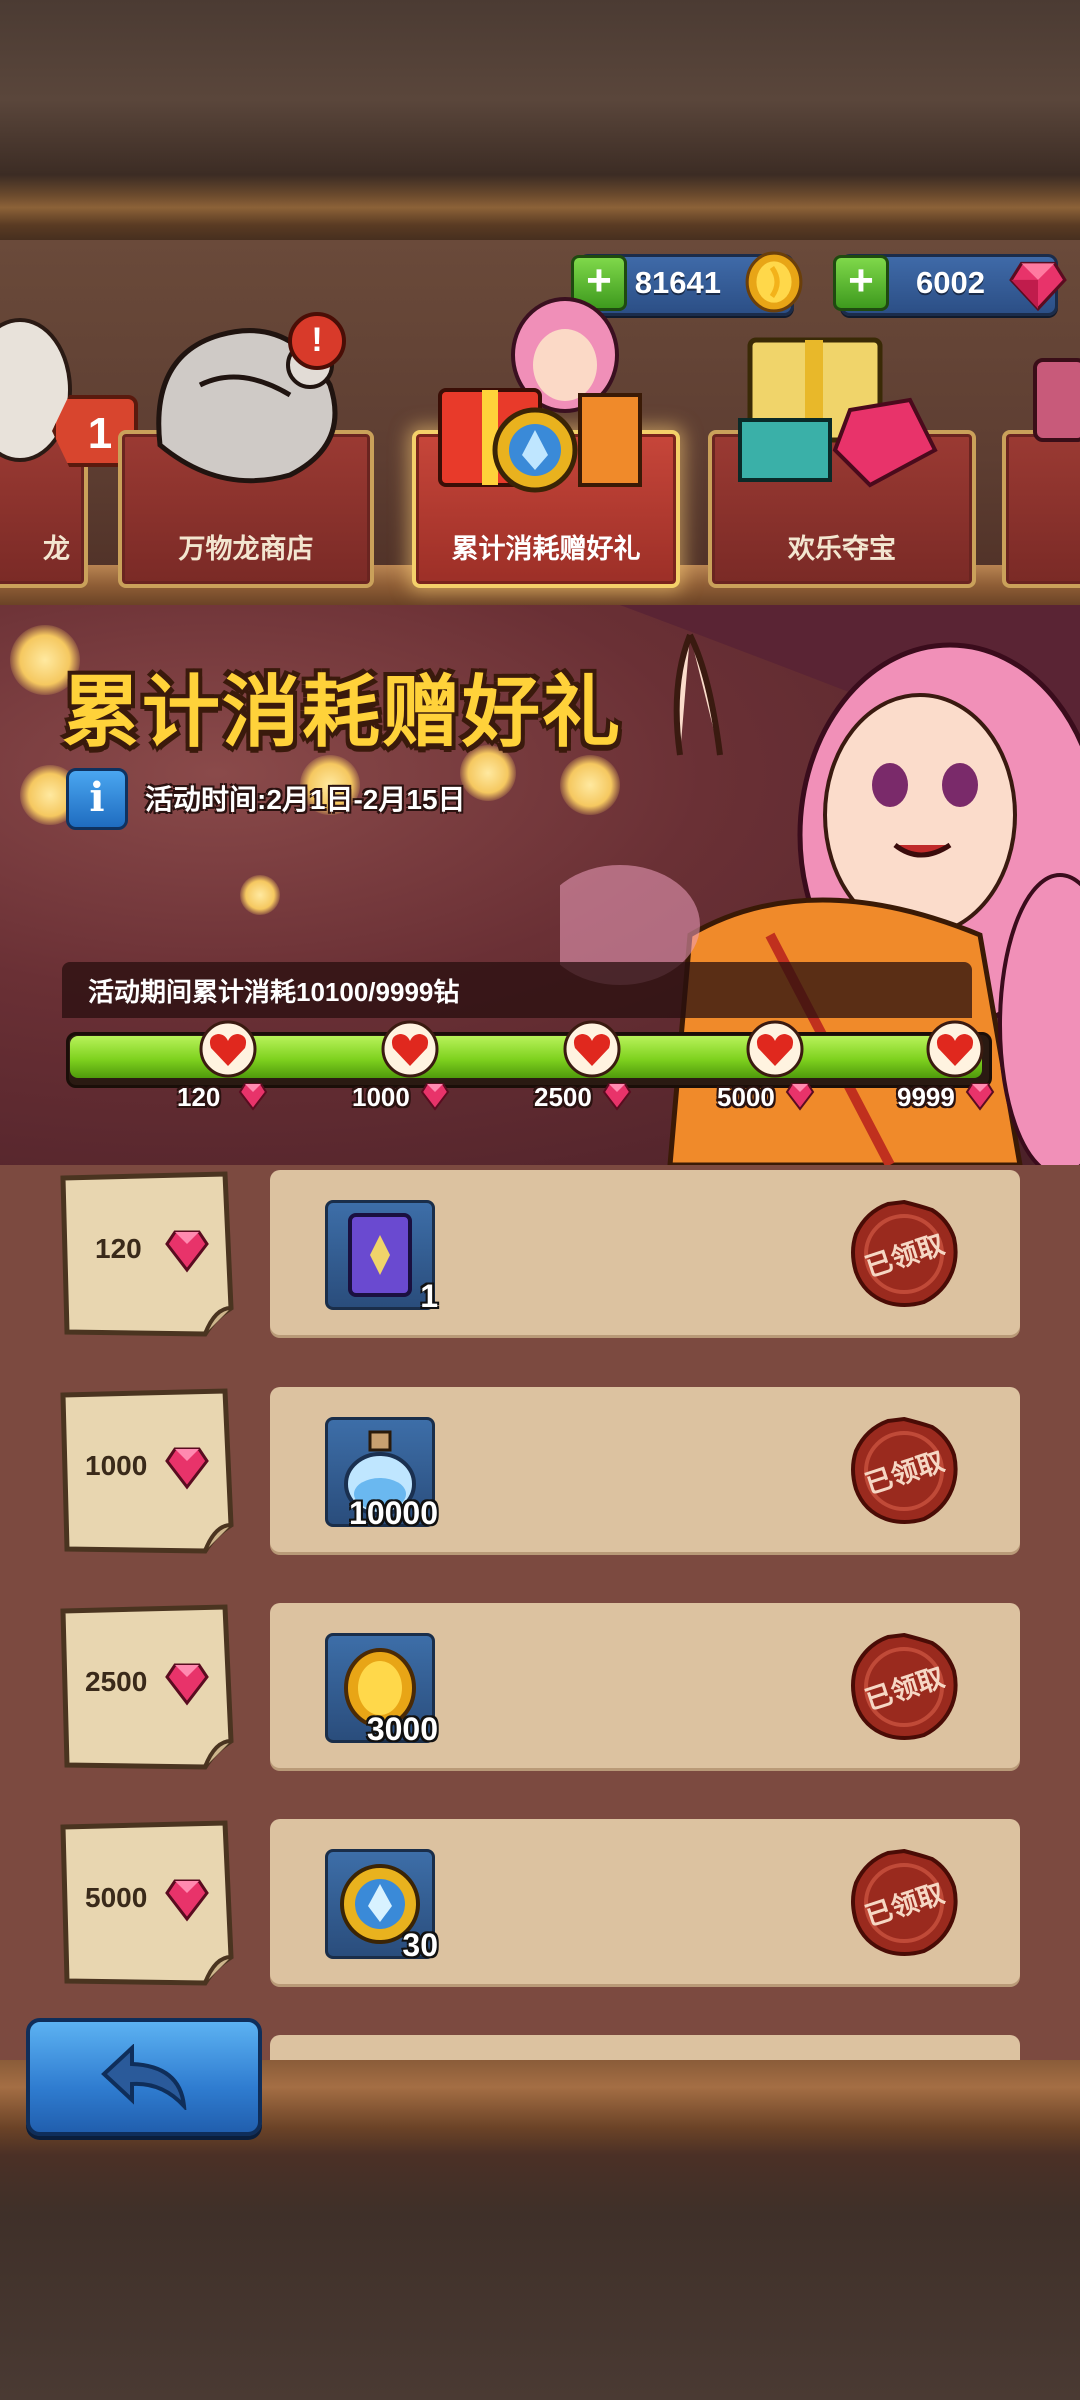 This screenshot has width=1080, height=2400. Describe the element at coordinates (645, 1252) in the screenshot. I see `reward-row: 1 已领取` at that location.